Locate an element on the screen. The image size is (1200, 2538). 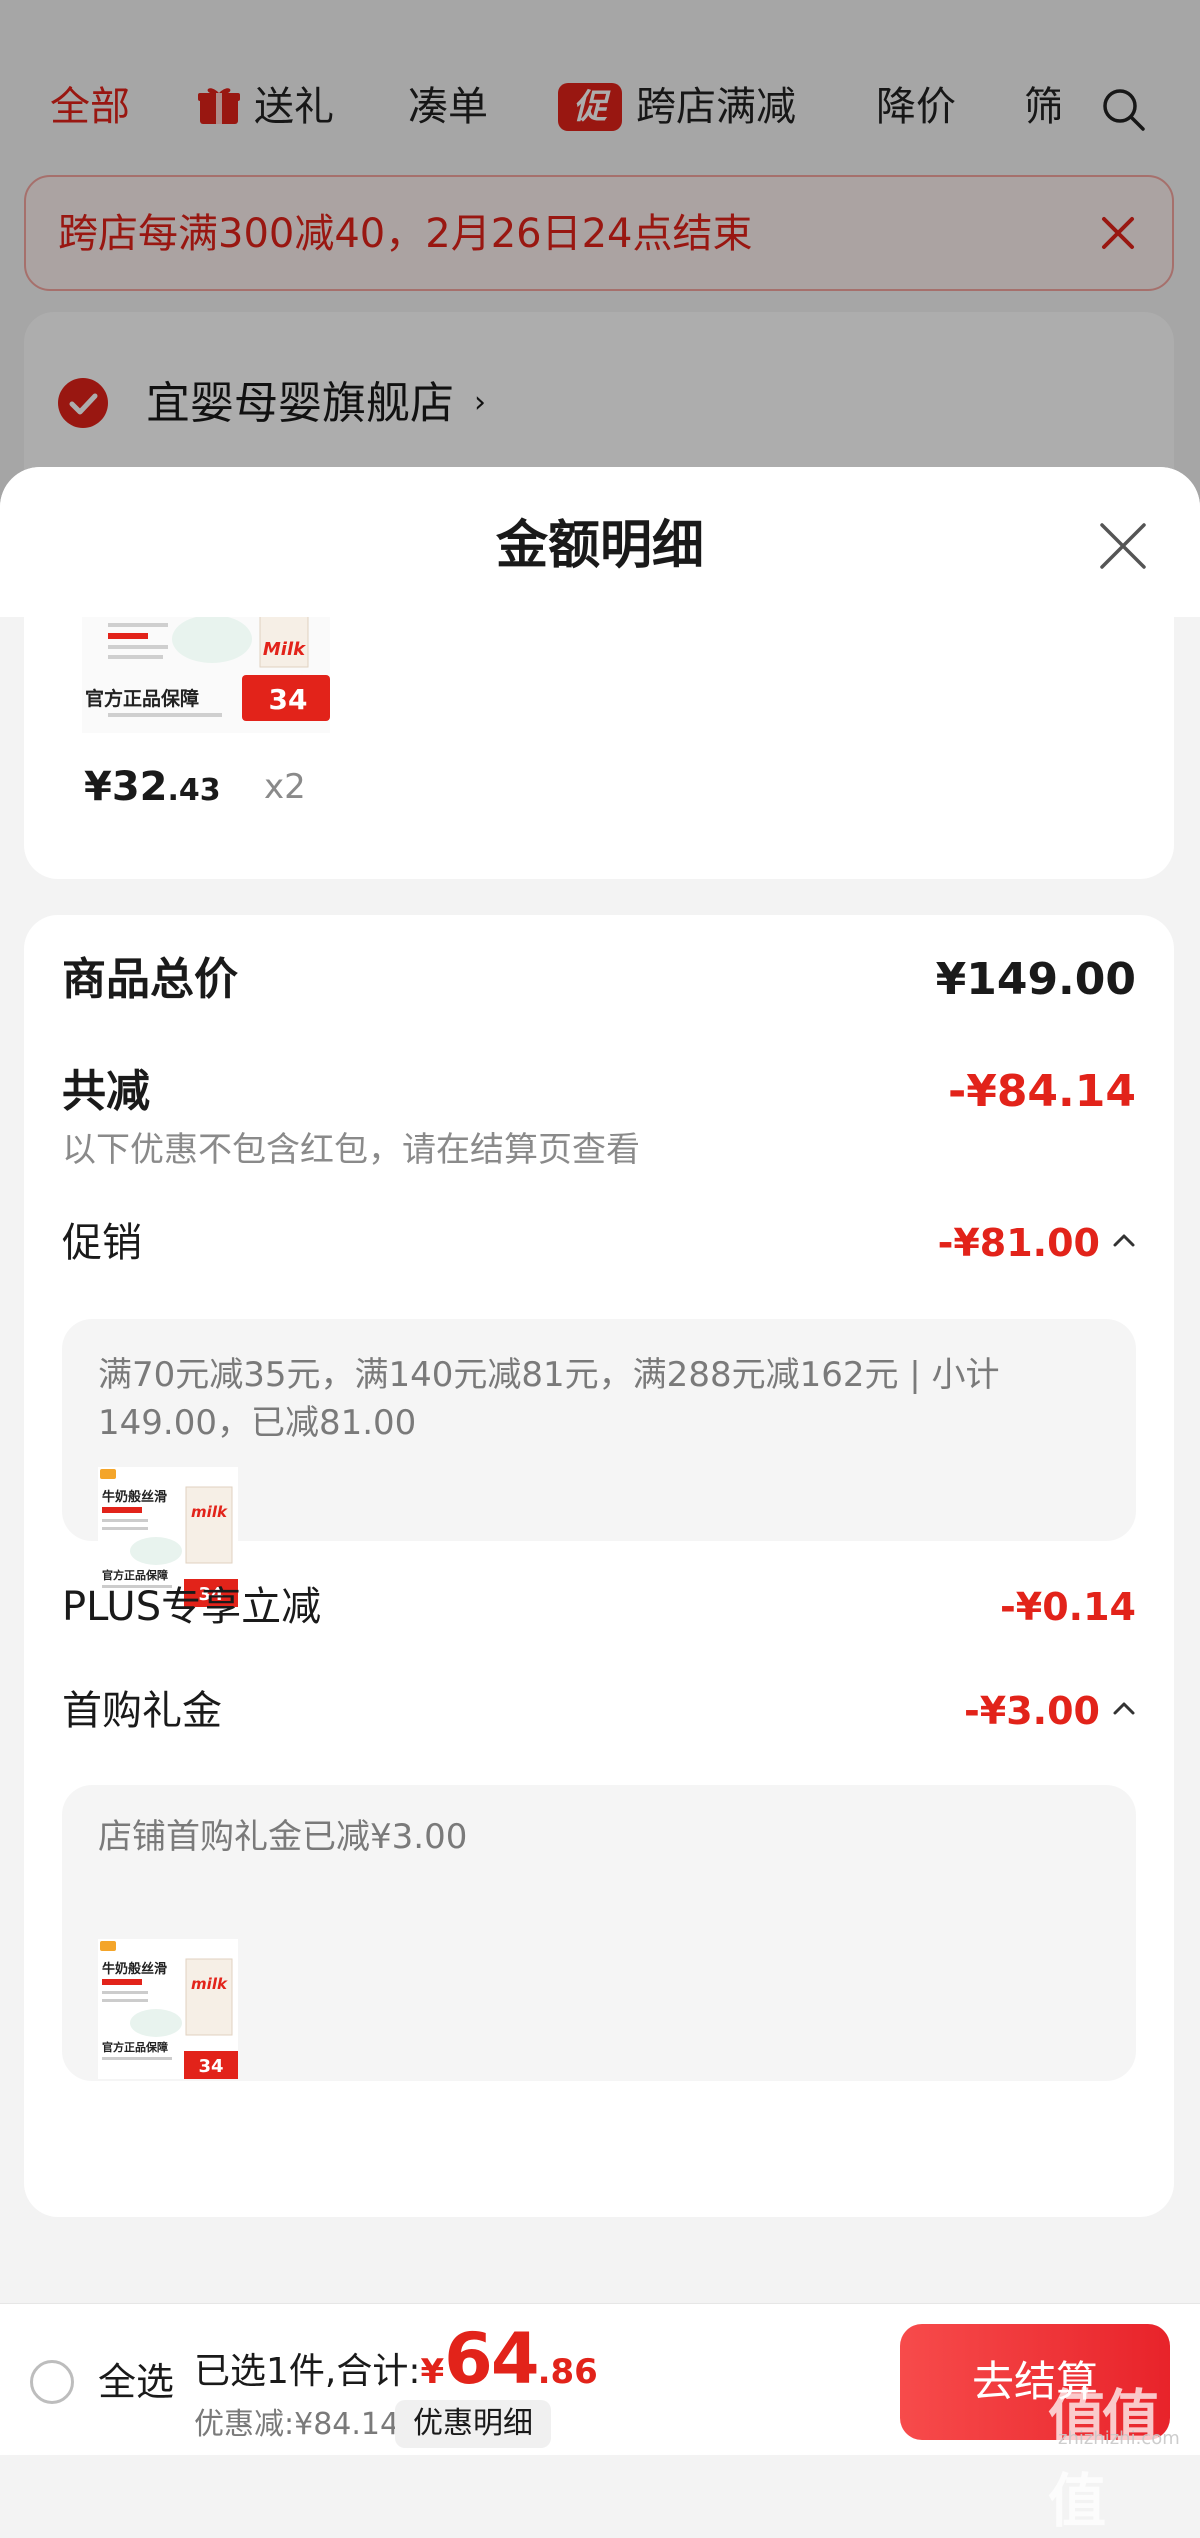
total-dec: .86 is located at coordinates (567, 2372).